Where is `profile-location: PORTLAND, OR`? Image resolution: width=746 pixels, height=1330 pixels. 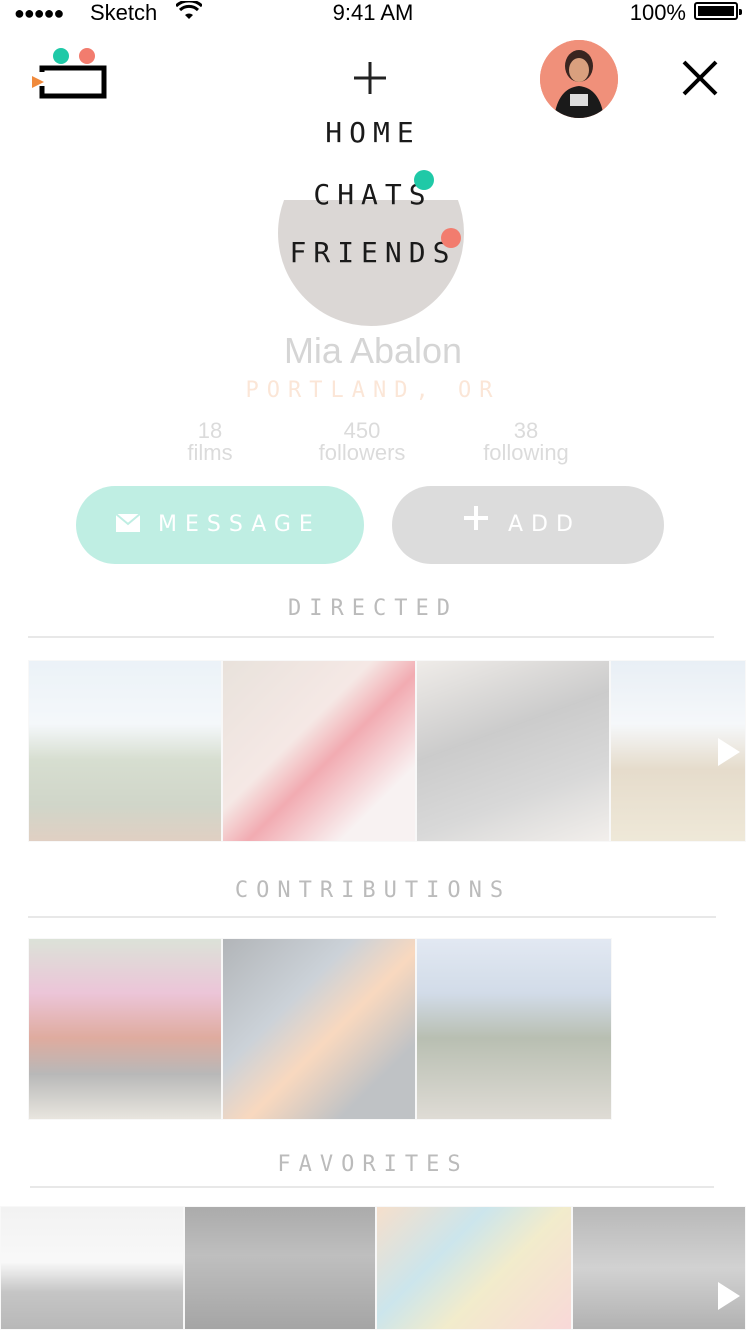 profile-location: PORTLAND, OR is located at coordinates (373, 390).